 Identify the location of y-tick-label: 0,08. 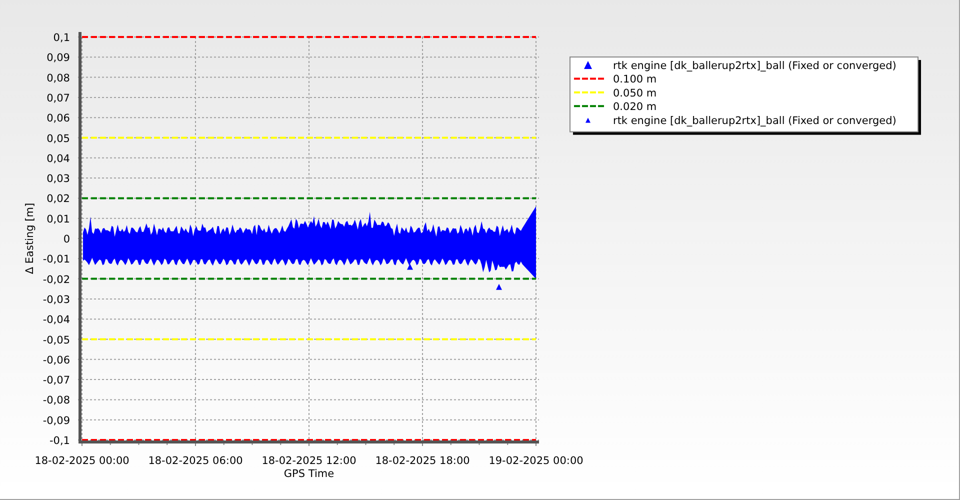
(58, 78).